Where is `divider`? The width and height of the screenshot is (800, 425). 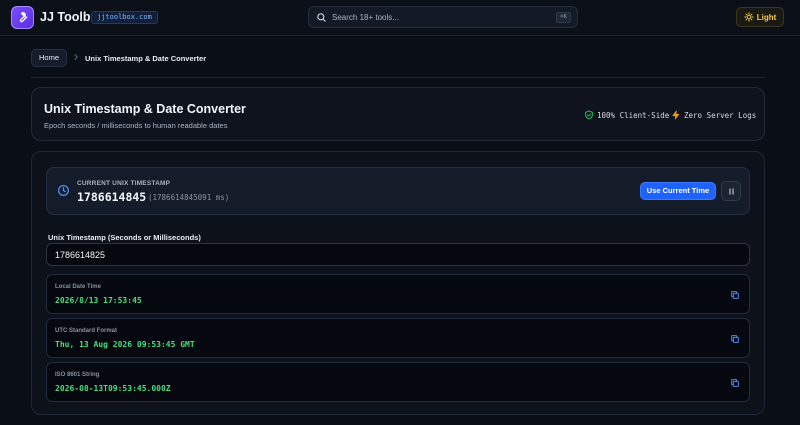 divider is located at coordinates (398, 77).